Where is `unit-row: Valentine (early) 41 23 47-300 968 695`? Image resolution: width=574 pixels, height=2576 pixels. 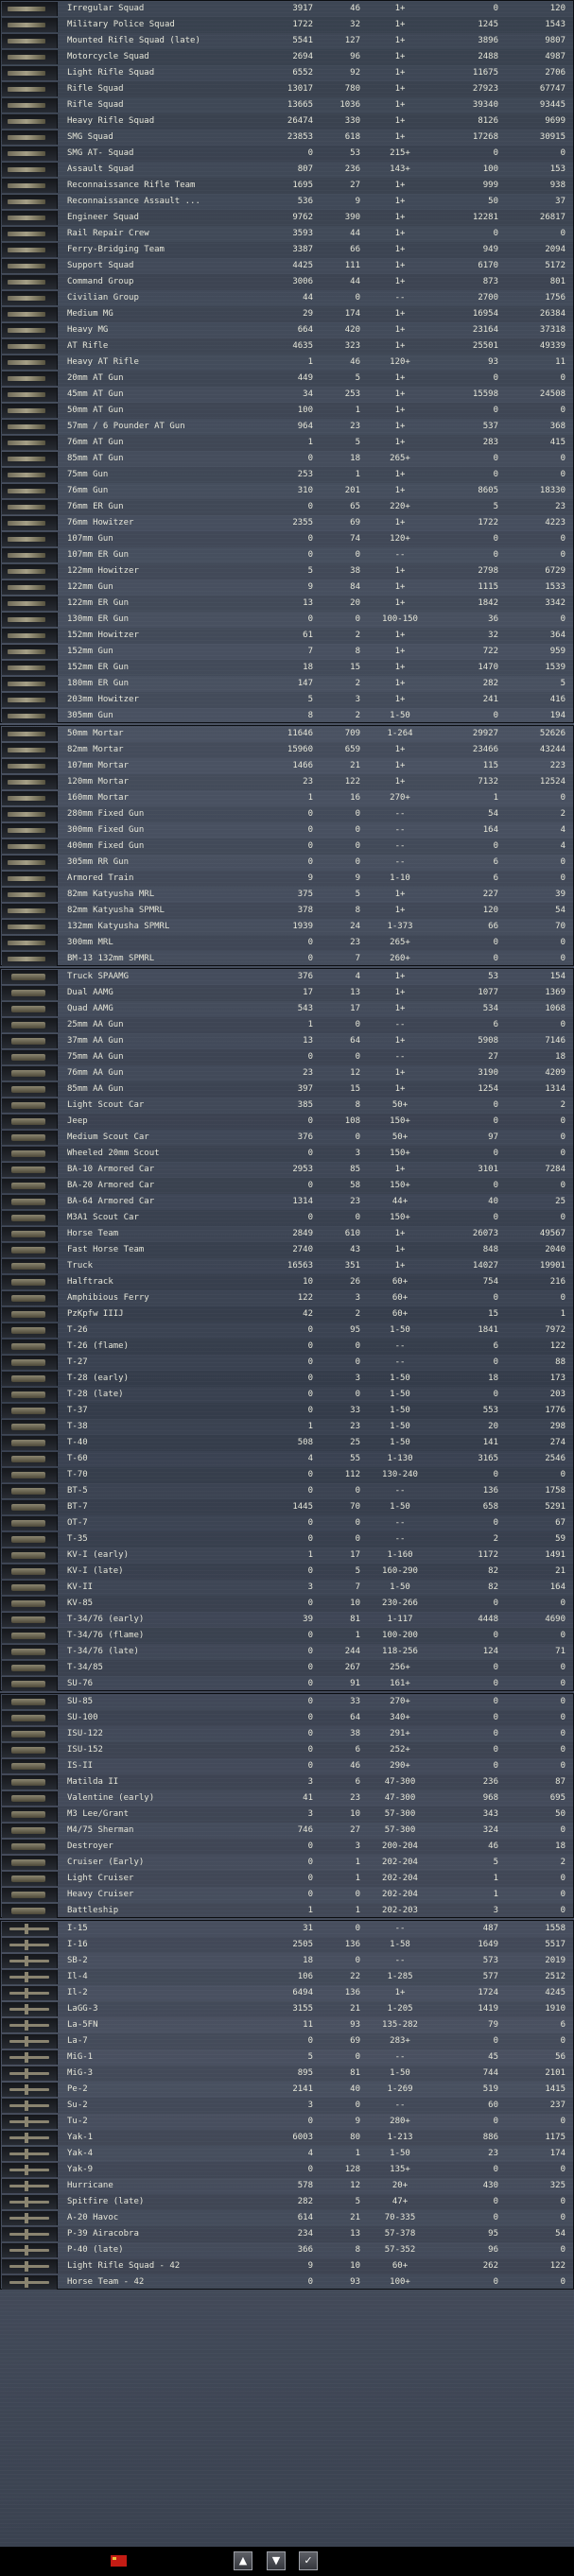 unit-row: Valentine (early) 41 23 47-300 968 695 is located at coordinates (288, 1798).